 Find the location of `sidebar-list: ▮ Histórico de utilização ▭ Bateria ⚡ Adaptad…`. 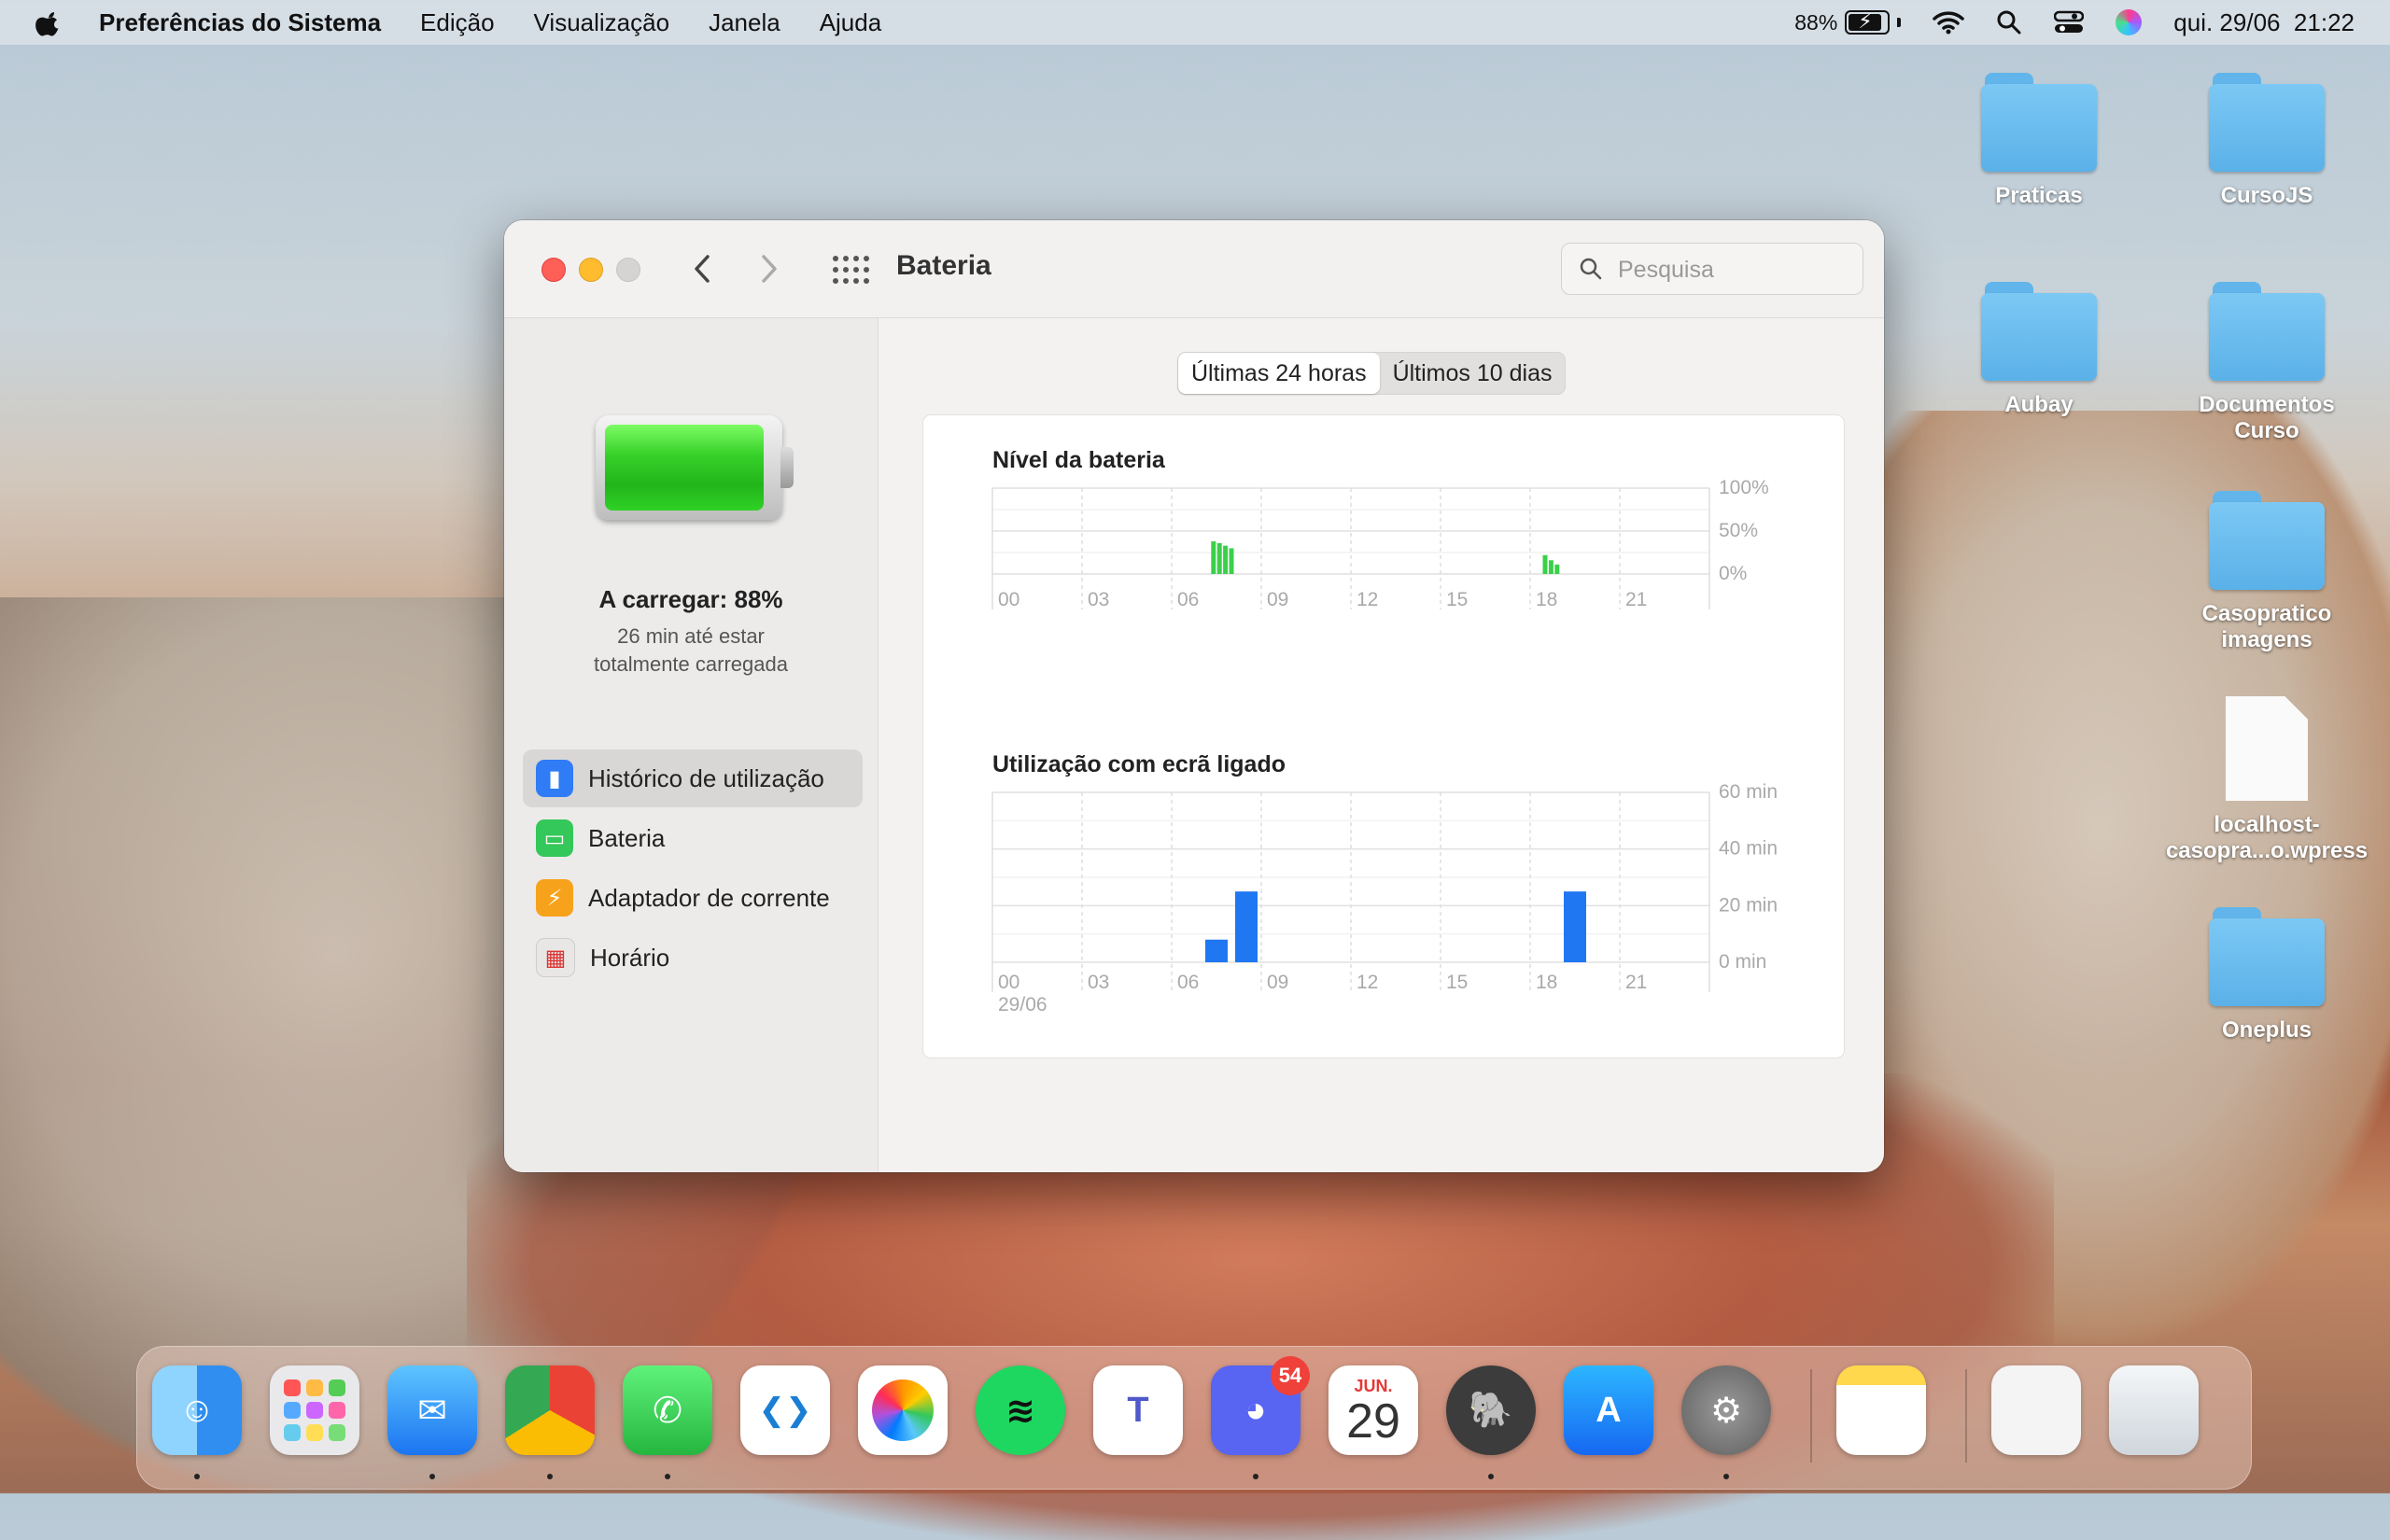

sidebar-list: ▮ Histórico de utilização ▭ Bateria ⚡ Adaptad… is located at coordinates (693, 868).